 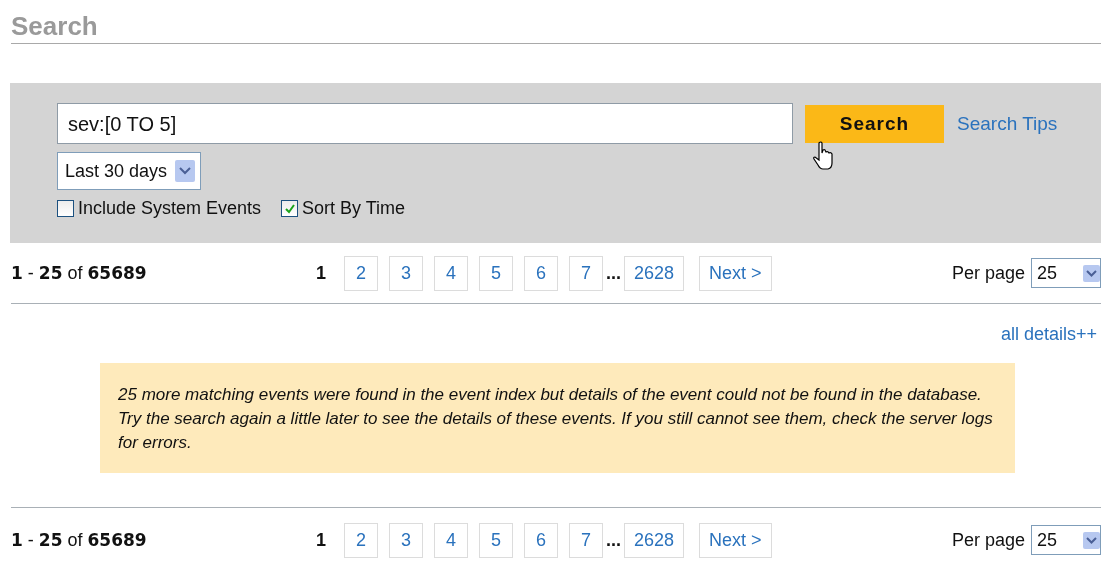 What do you see at coordinates (1048, 334) in the screenshot?
I see `all-details-link: all details++` at bounding box center [1048, 334].